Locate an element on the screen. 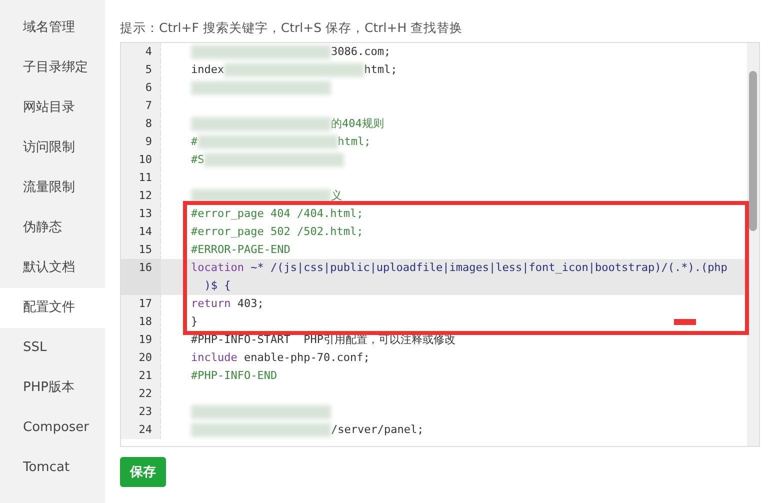  line-number: 11 is located at coordinates (141, 178).